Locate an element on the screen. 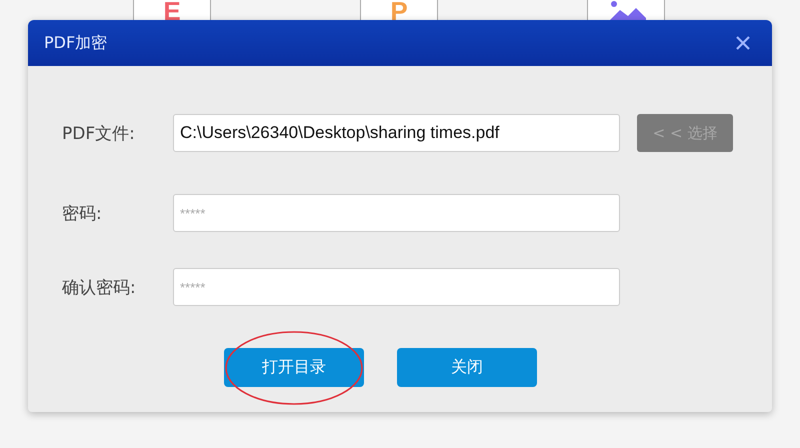 The height and width of the screenshot is (448, 800). window-title: PDF加密 is located at coordinates (76, 43).